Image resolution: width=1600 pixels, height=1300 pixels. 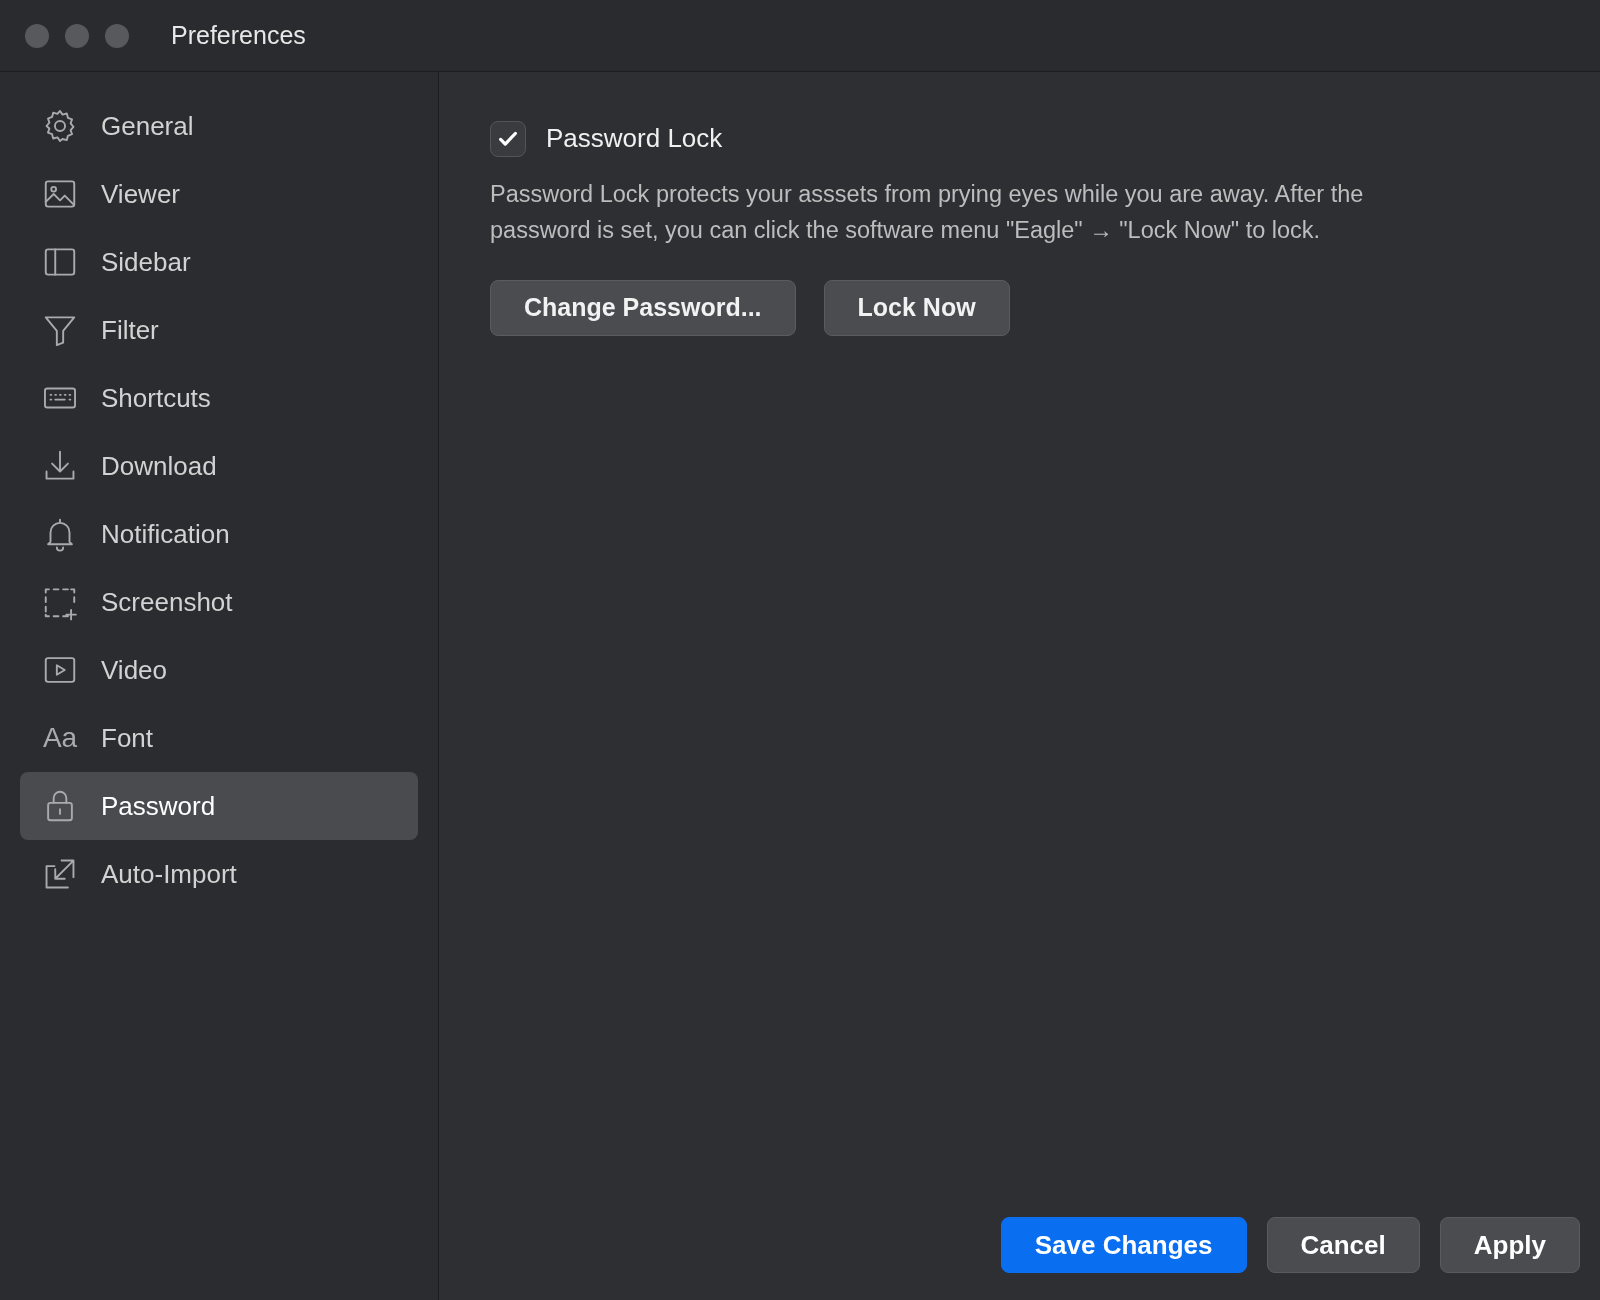 What do you see at coordinates (1509, 1245) in the screenshot?
I see `dialog-button: Apply` at bounding box center [1509, 1245].